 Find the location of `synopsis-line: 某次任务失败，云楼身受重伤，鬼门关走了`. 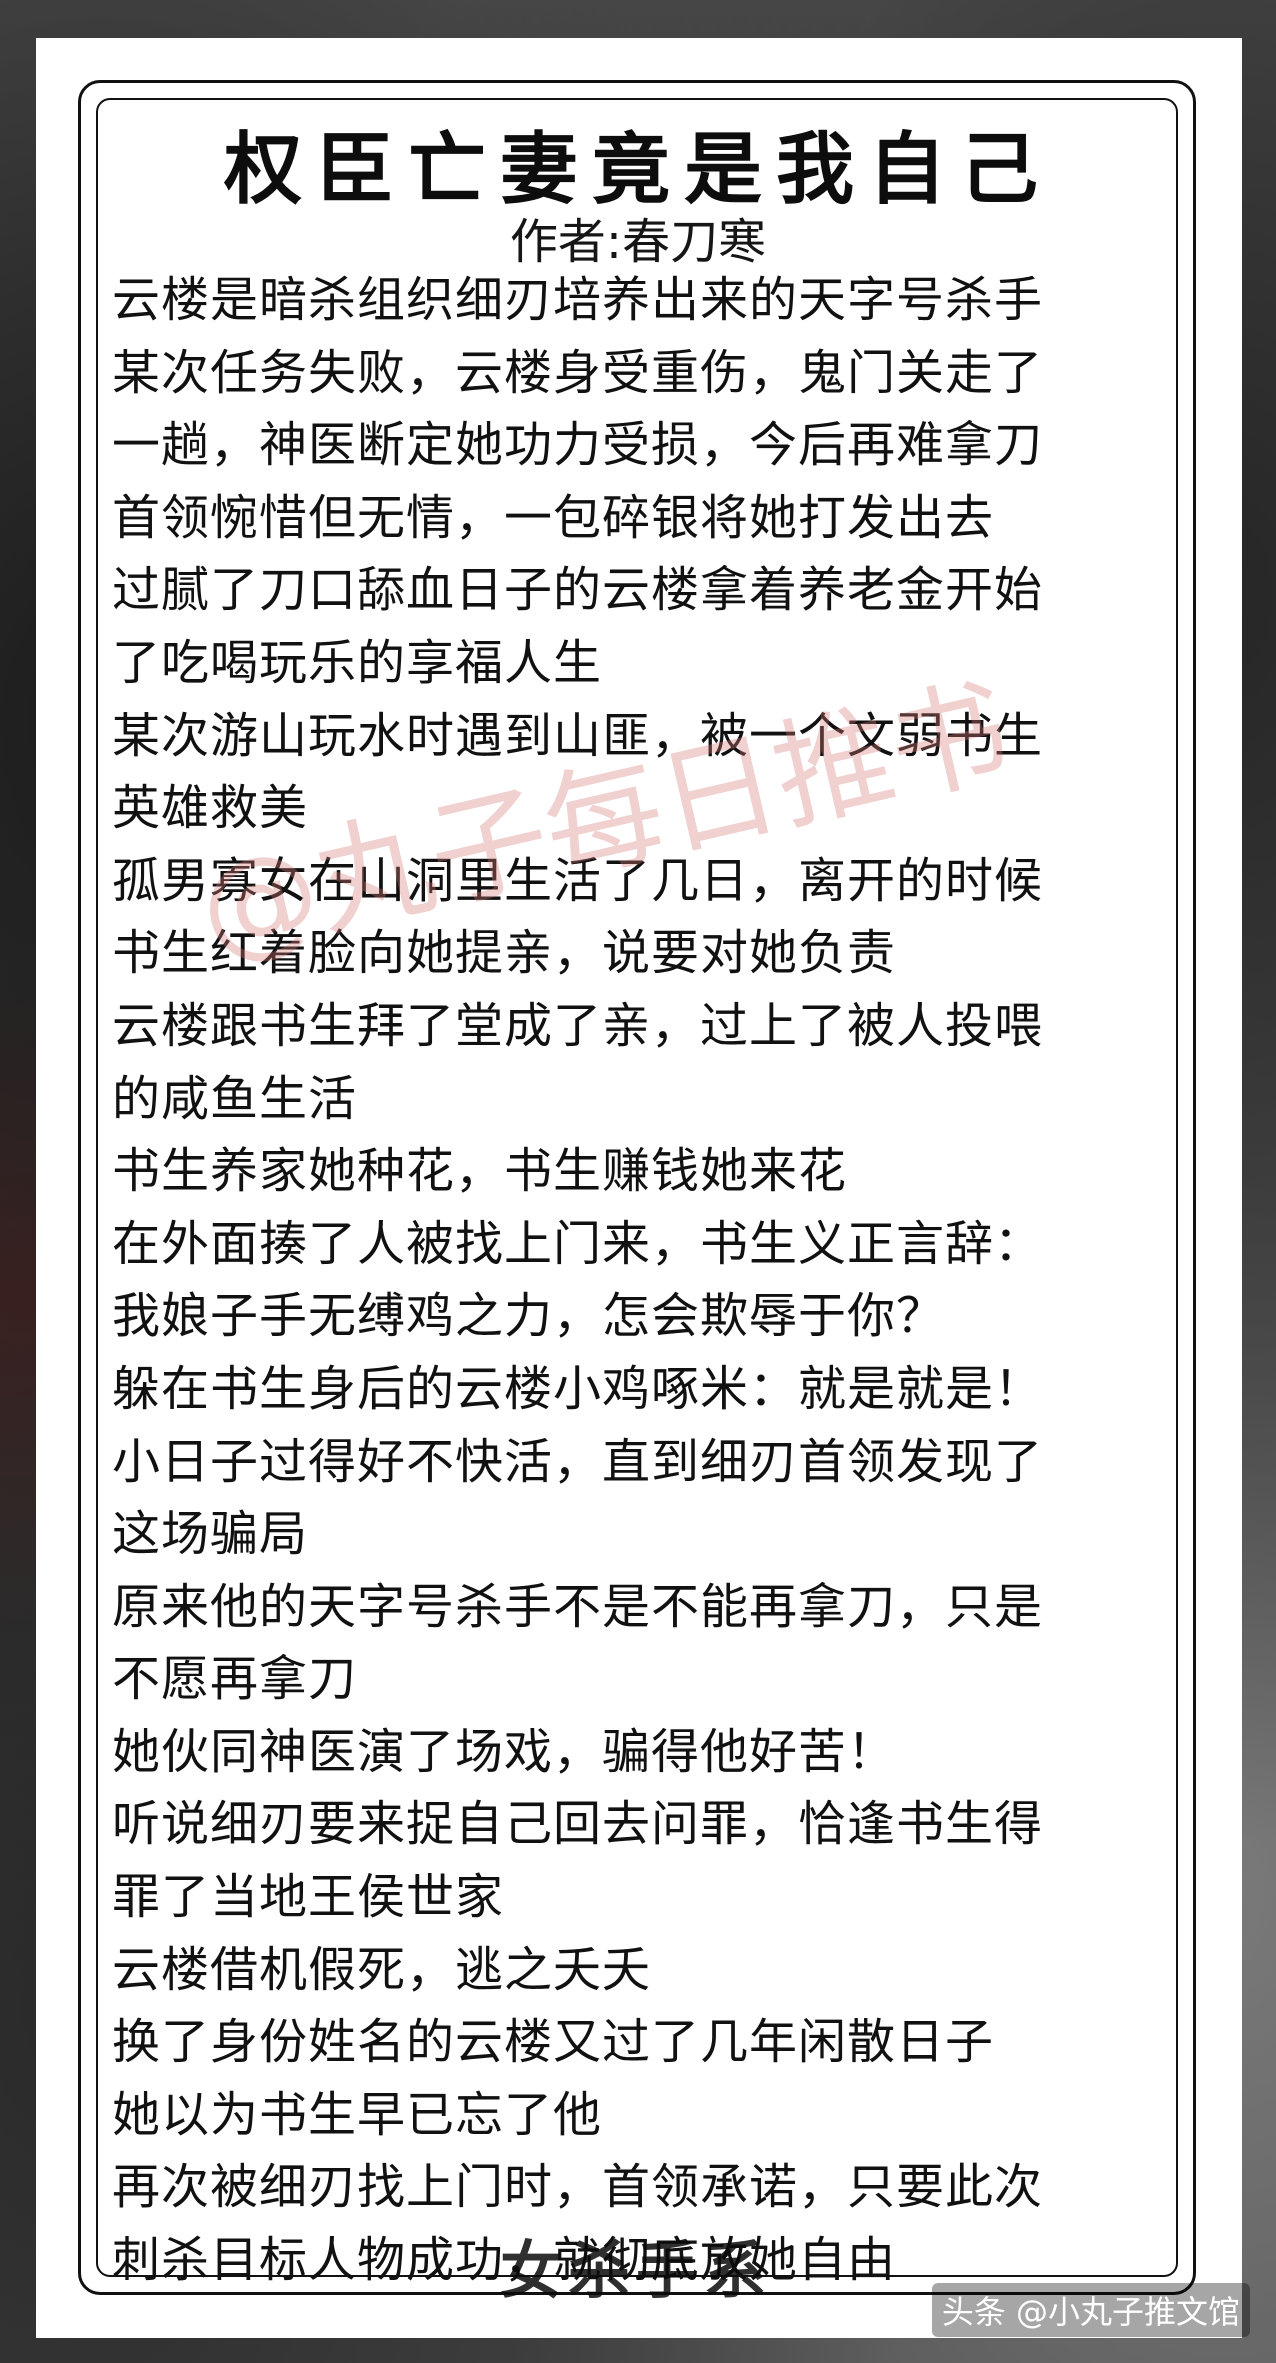

synopsis-line: 某次任务失败，云楼身受重伤，鬼门关走了 is located at coordinates (578, 372).